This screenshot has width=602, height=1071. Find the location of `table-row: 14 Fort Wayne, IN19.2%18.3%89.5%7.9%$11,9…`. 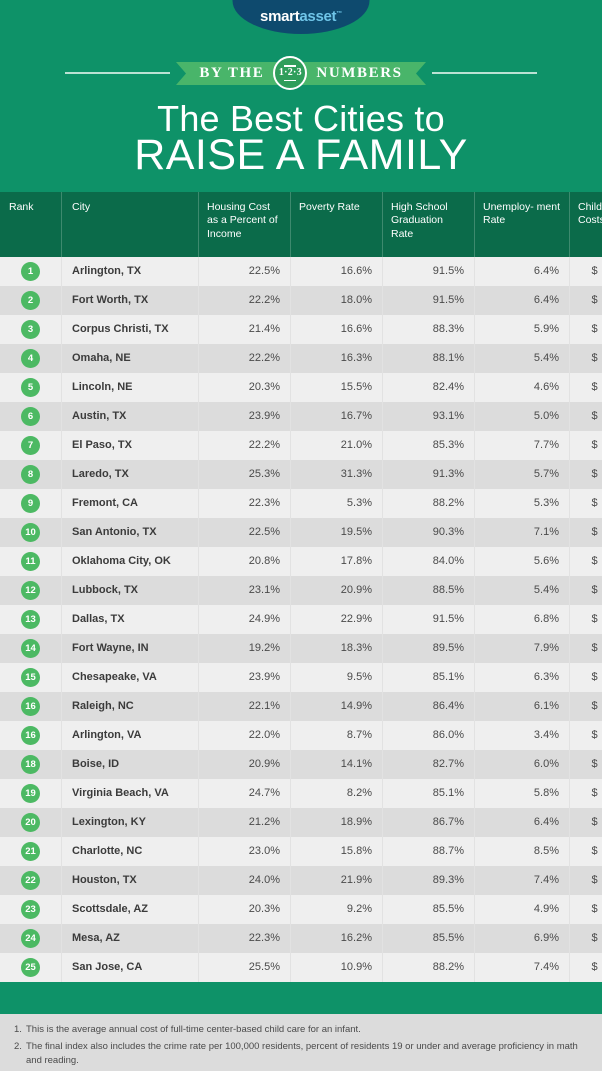

table-row: 14 Fort Wayne, IN19.2%18.3%89.5%7.9%$11,9… is located at coordinates (301, 649).